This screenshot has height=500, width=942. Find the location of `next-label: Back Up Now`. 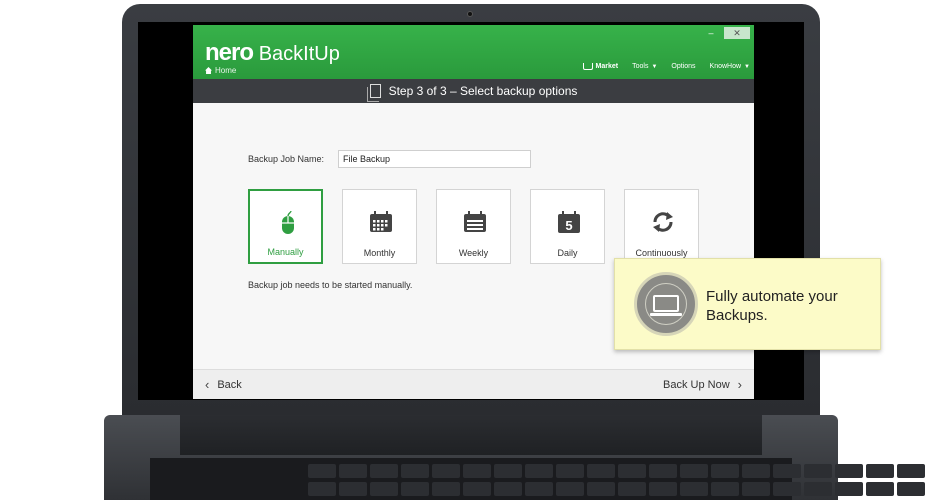

next-label: Back Up Now is located at coordinates (696, 384).